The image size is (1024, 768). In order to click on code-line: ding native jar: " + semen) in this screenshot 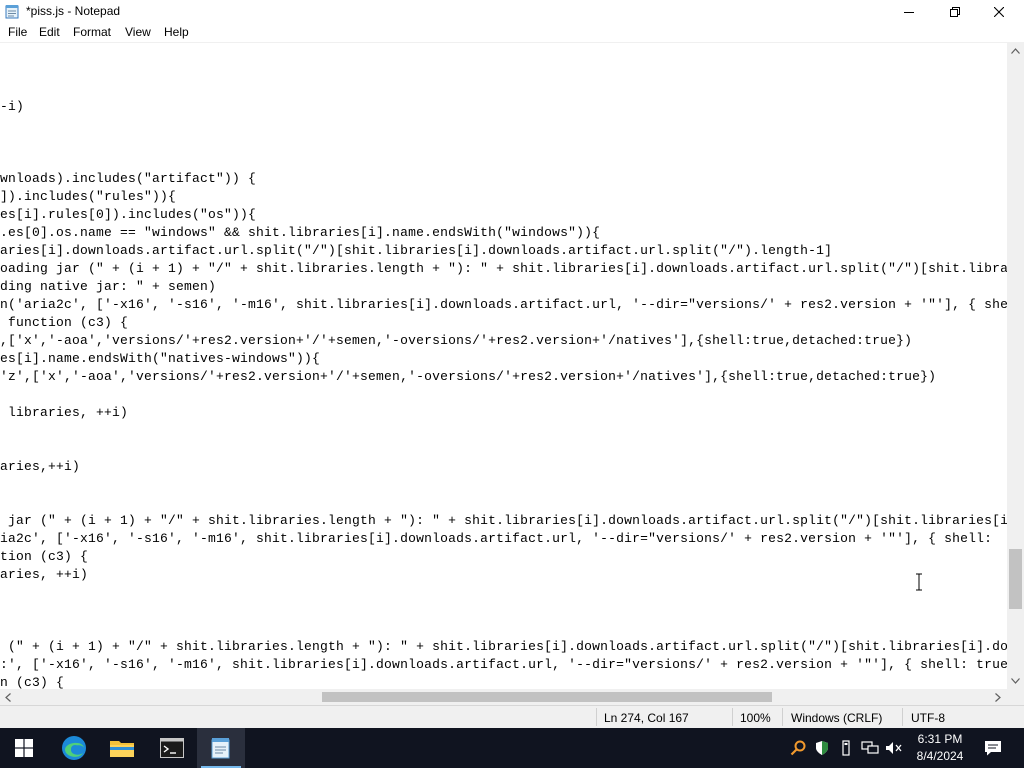, I will do `click(108, 286)`.